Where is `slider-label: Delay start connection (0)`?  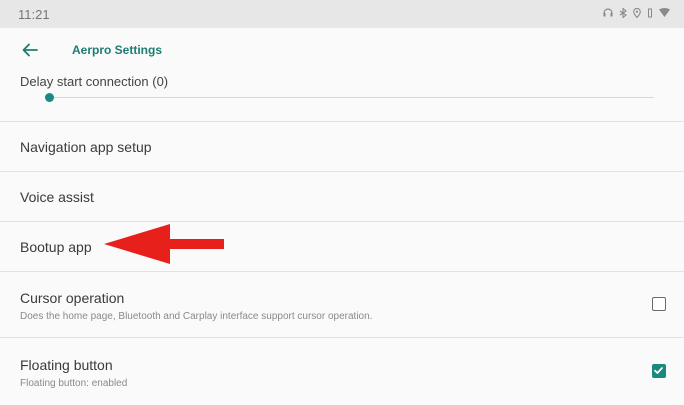 slider-label: Delay start connection (0) is located at coordinates (94, 81).